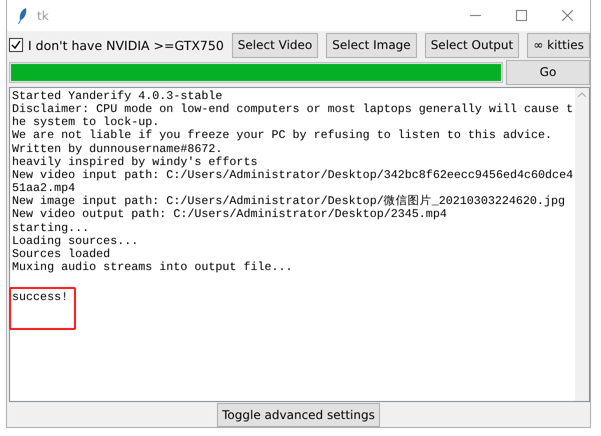 The height and width of the screenshot is (436, 601). What do you see at coordinates (472, 45) in the screenshot?
I see `toolbar-button: Select Output` at bounding box center [472, 45].